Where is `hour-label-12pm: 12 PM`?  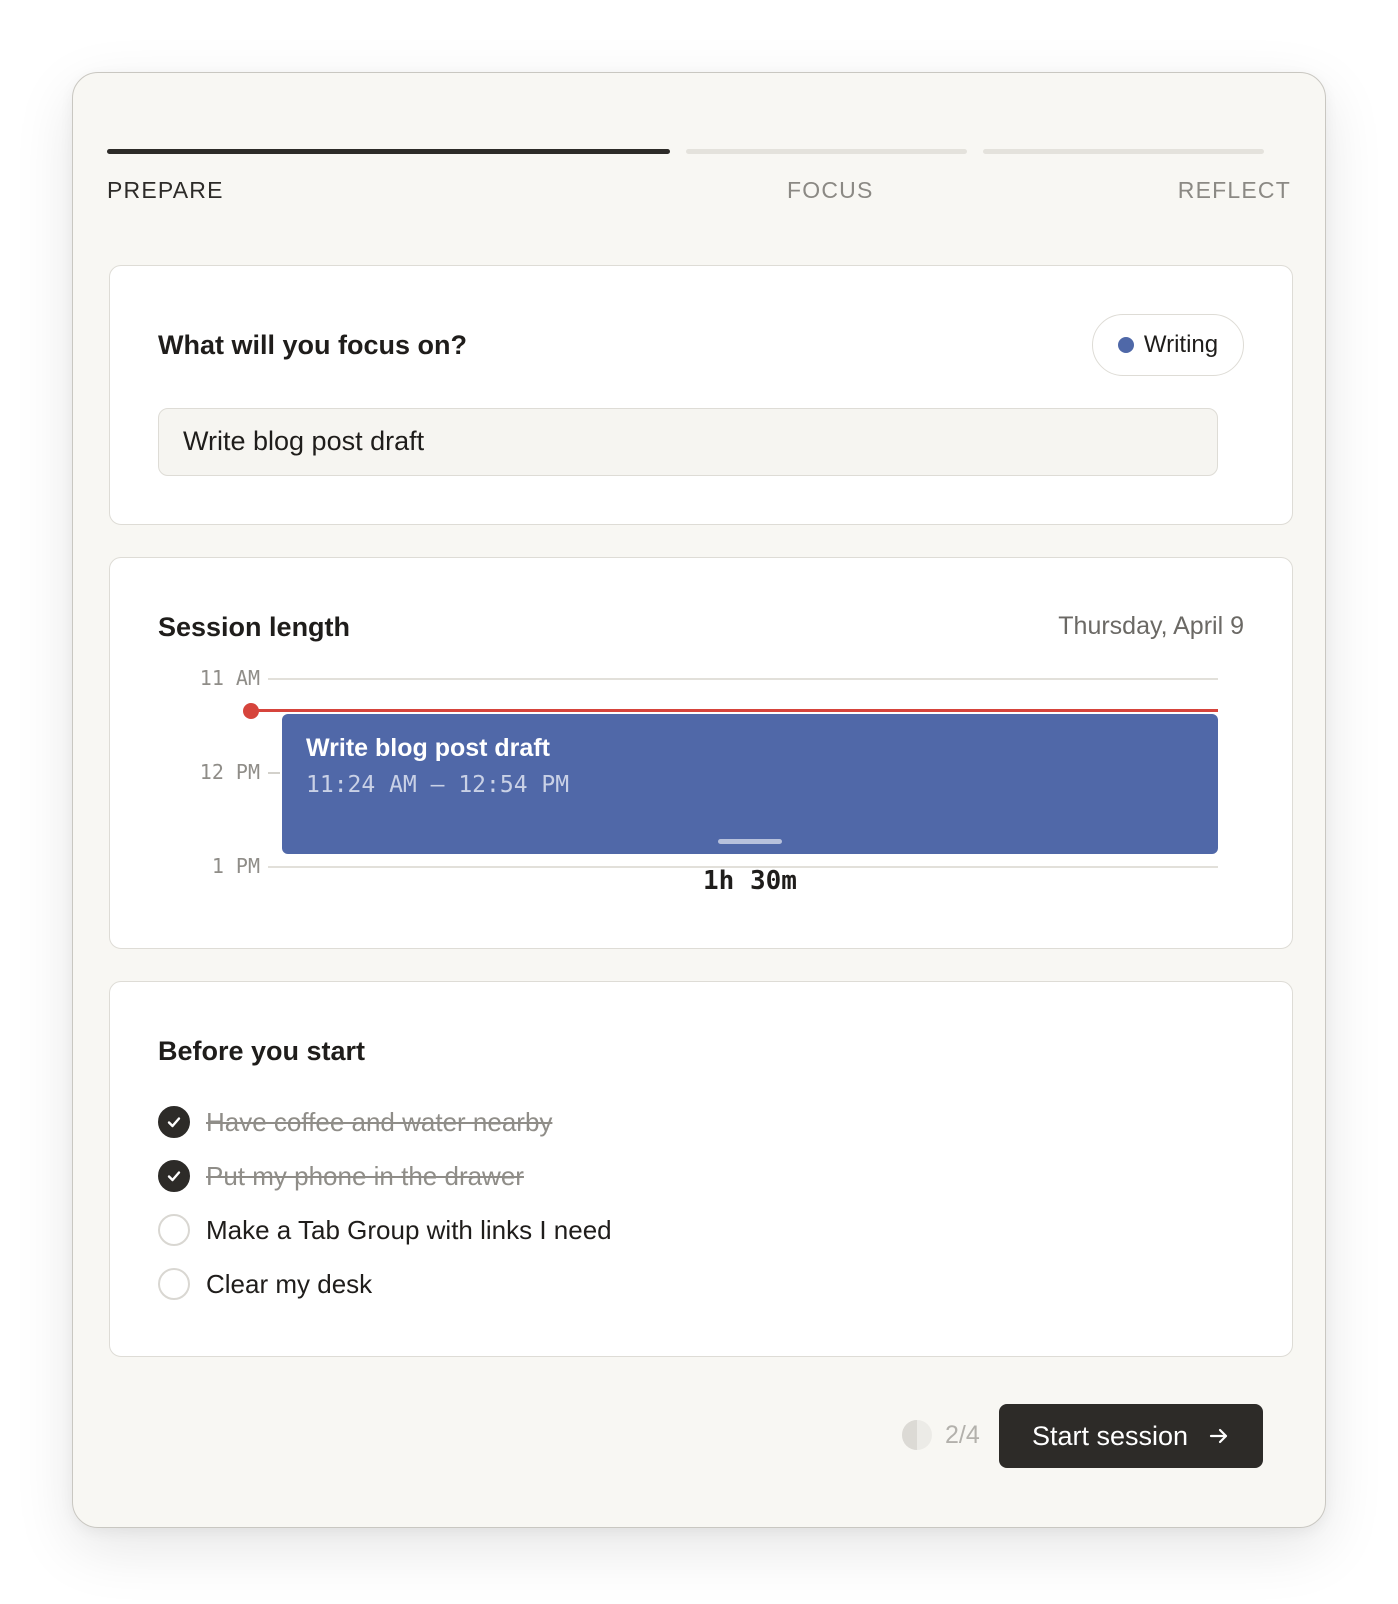
hour-label-12pm: 12 PM is located at coordinates (229, 772).